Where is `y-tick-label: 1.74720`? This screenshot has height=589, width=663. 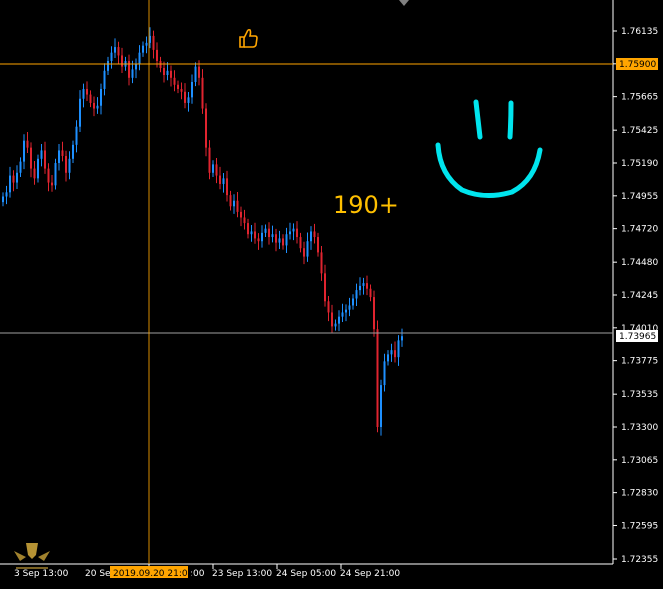 y-tick-label: 1.74720 is located at coordinates (639, 230).